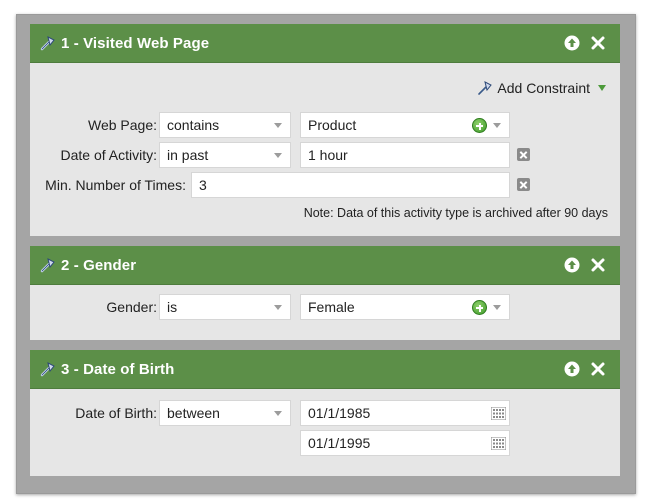  I want to click on gender-label: Gender:, so click(131, 307).